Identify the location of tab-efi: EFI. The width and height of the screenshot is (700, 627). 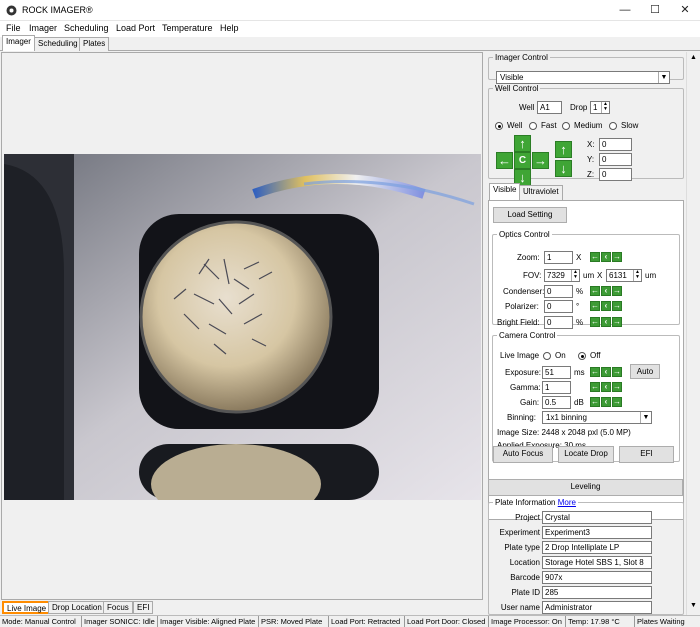
(143, 607).